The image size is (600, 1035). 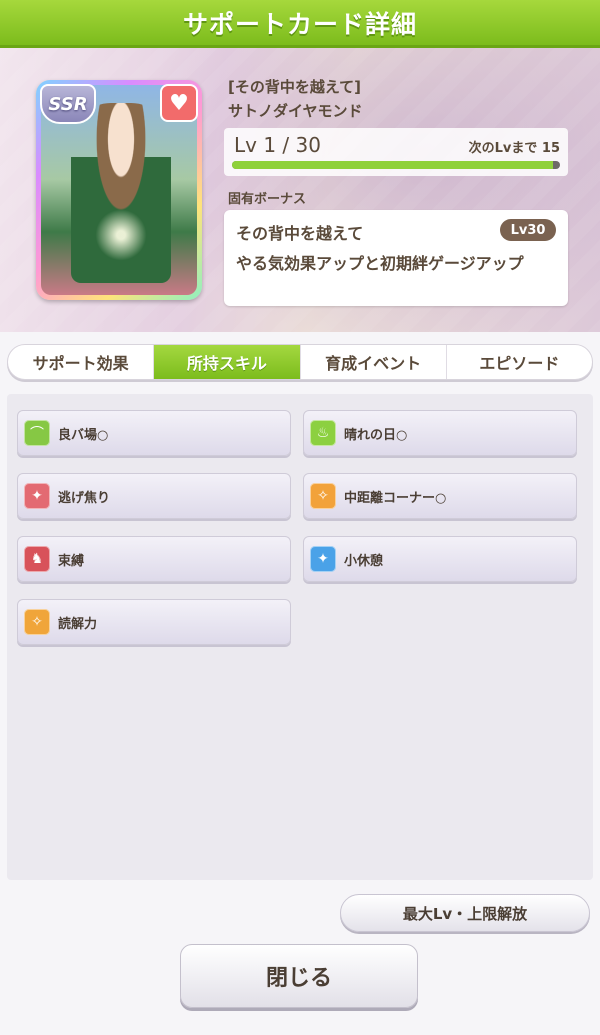 What do you see at coordinates (83, 435) in the screenshot?
I see `skill-label: 良バ場○` at bounding box center [83, 435].